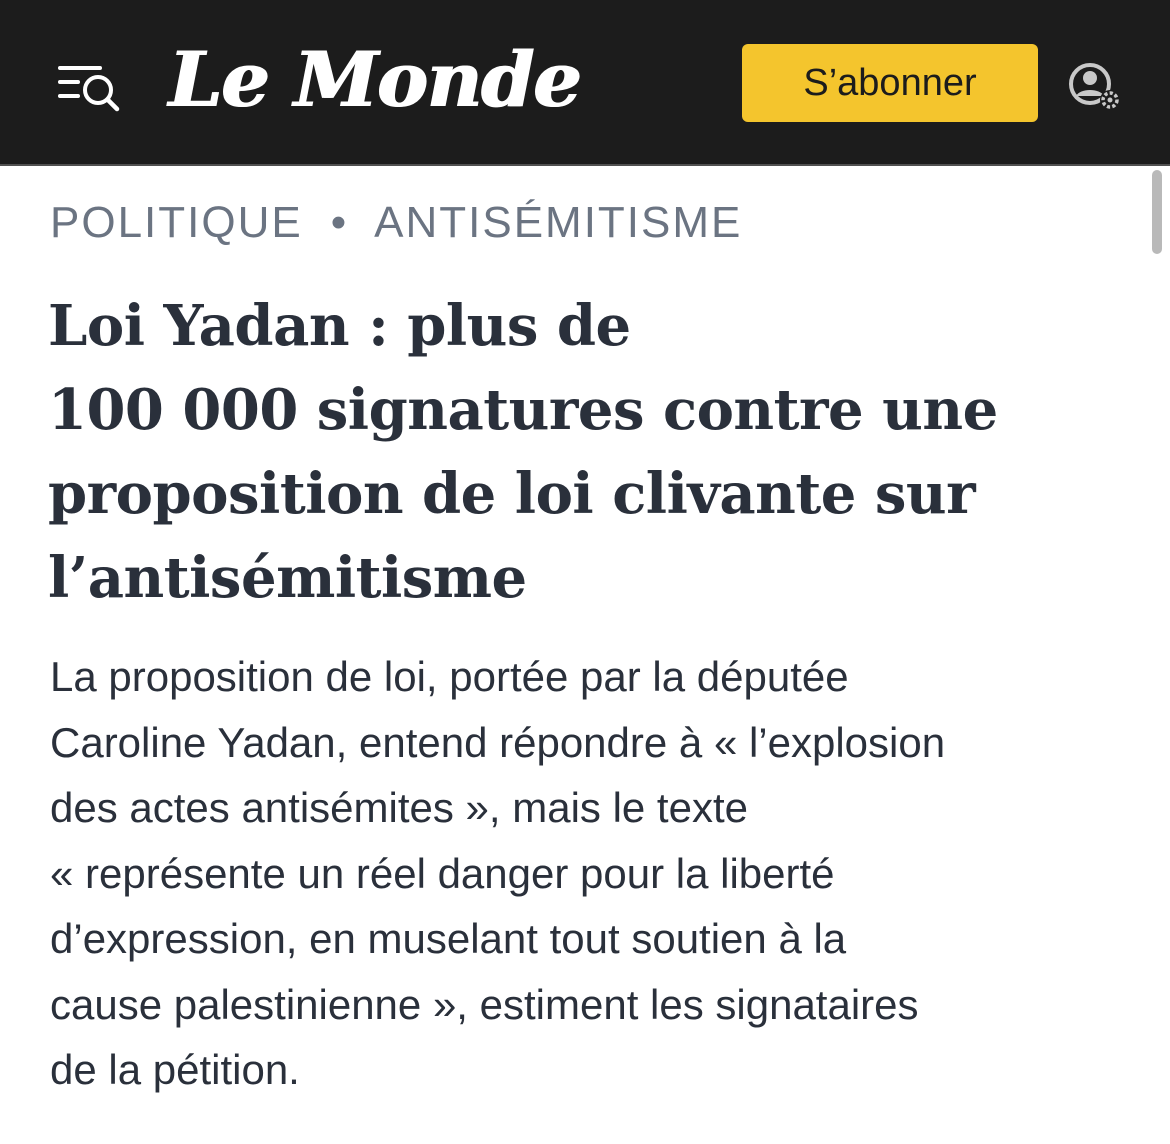  Describe the element at coordinates (890, 83) in the screenshot. I see `subscribe-button: S’abonner` at that location.